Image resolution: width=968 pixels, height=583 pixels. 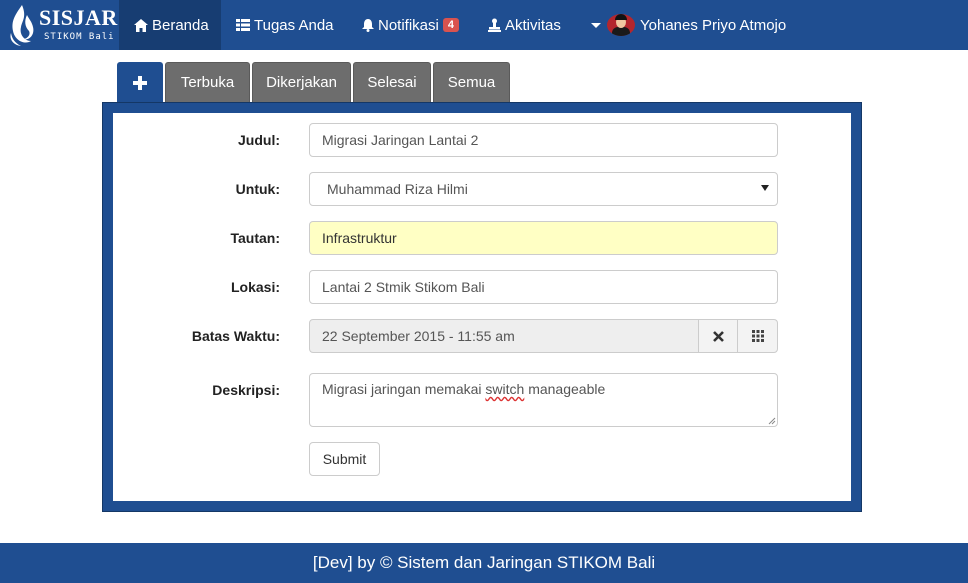 What do you see at coordinates (565, 389) in the screenshot?
I see `deskripsi-text-part2: manageable` at bounding box center [565, 389].